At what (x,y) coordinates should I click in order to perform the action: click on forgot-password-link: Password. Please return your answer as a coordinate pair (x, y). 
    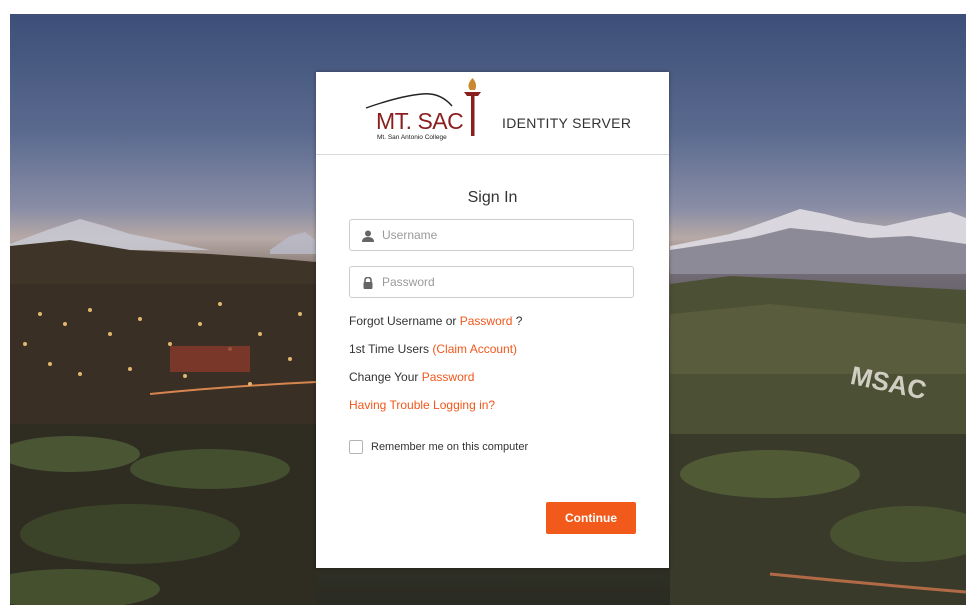
    Looking at the image, I should click on (486, 321).